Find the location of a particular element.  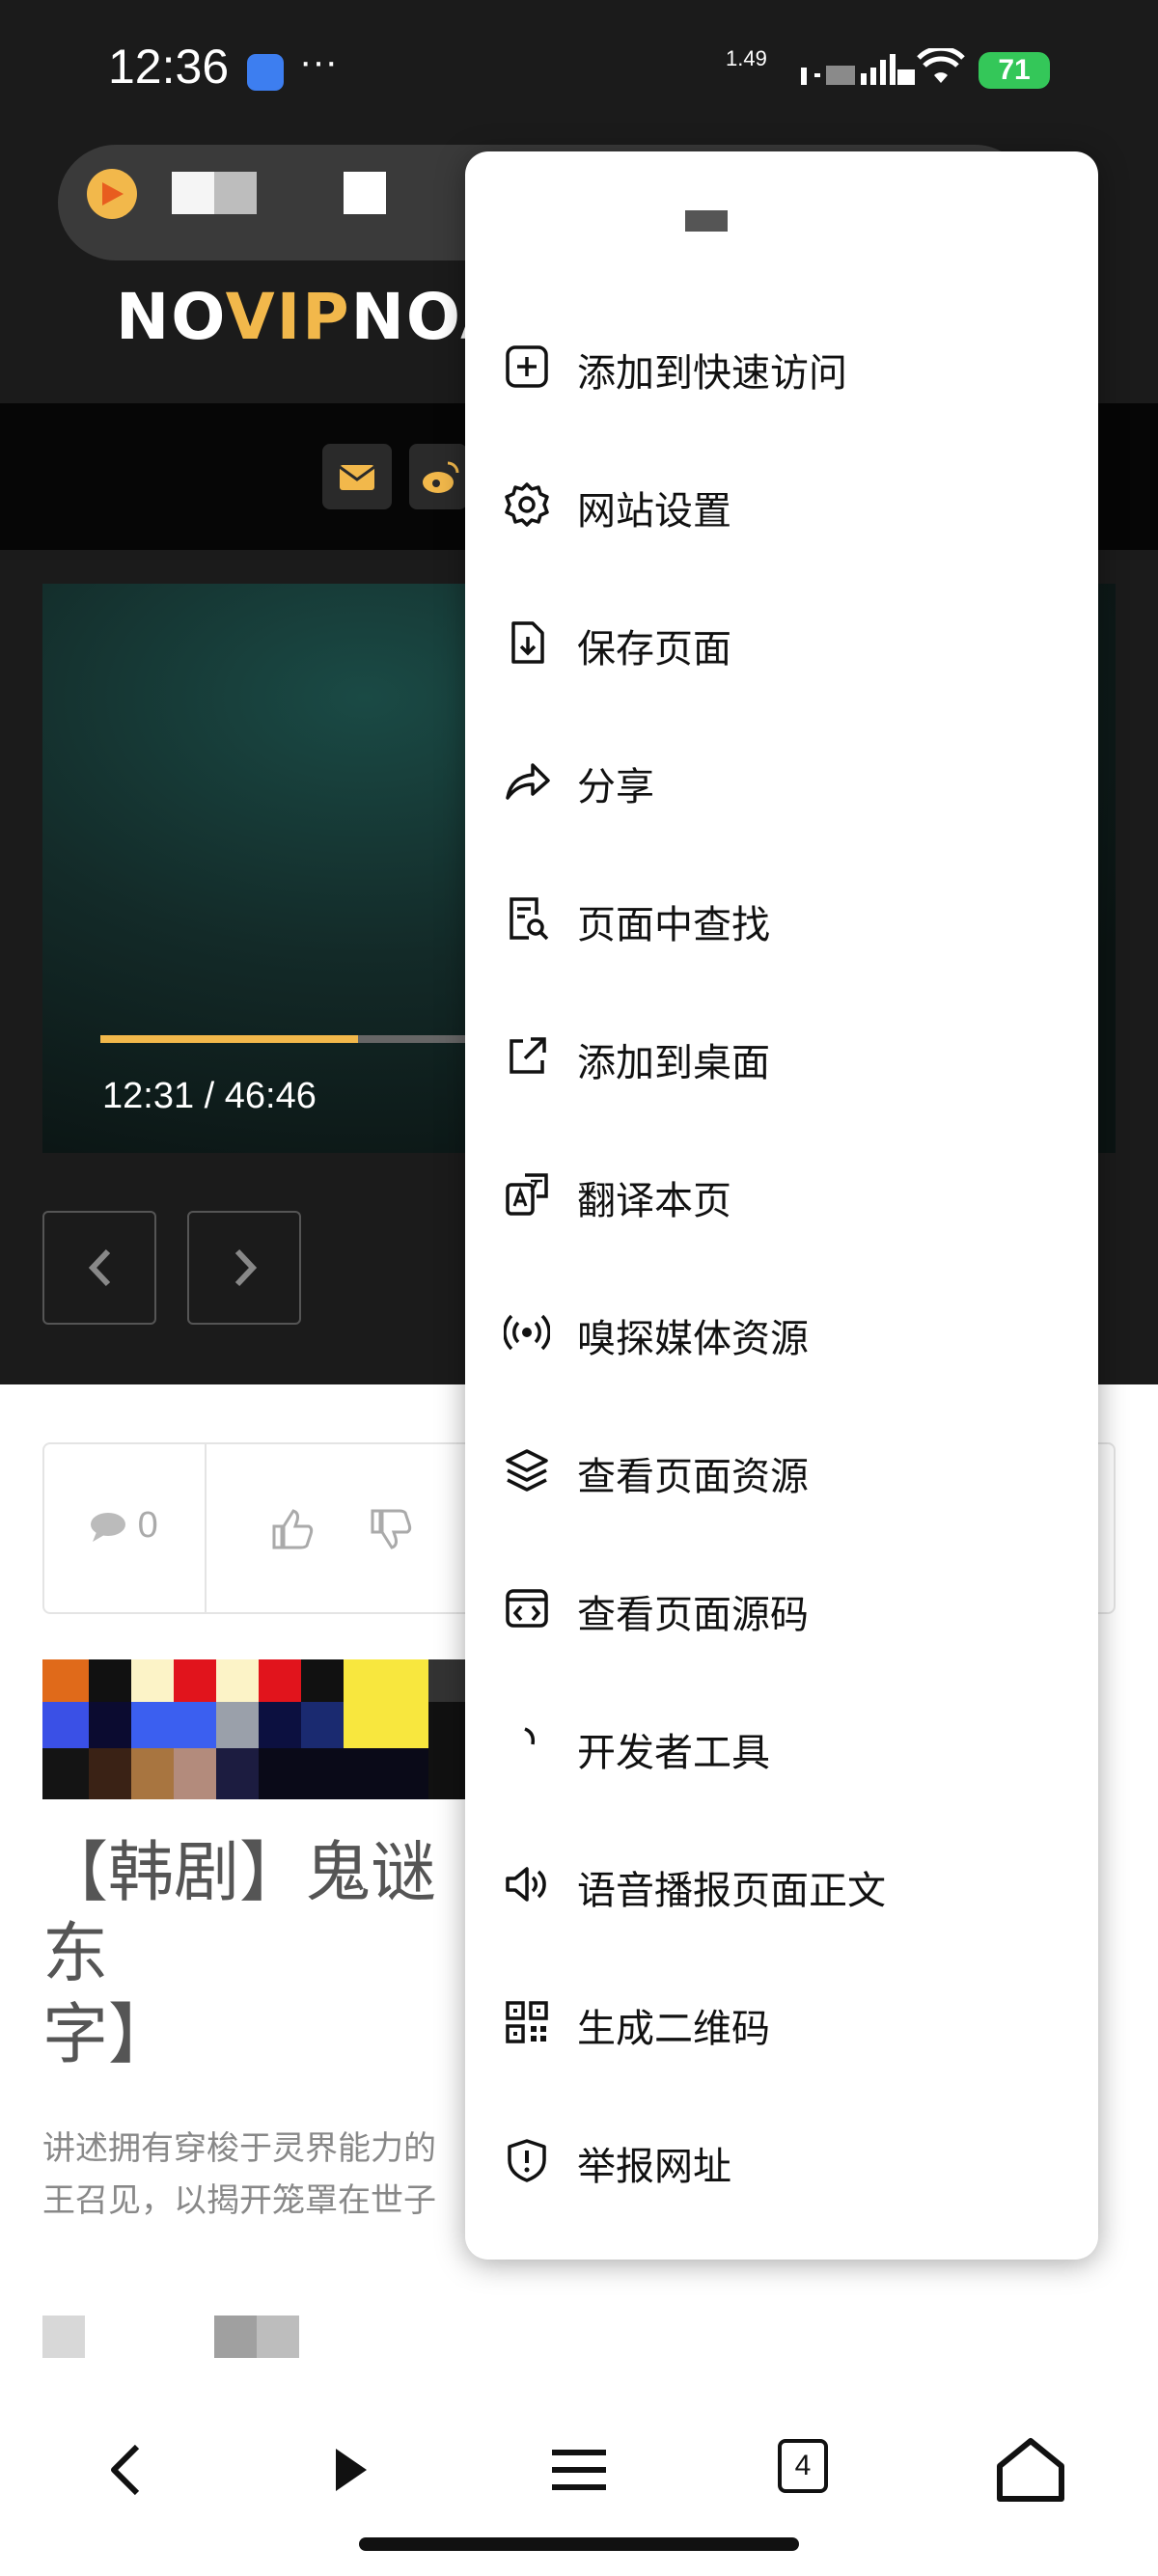

next-button is located at coordinates (244, 1268).